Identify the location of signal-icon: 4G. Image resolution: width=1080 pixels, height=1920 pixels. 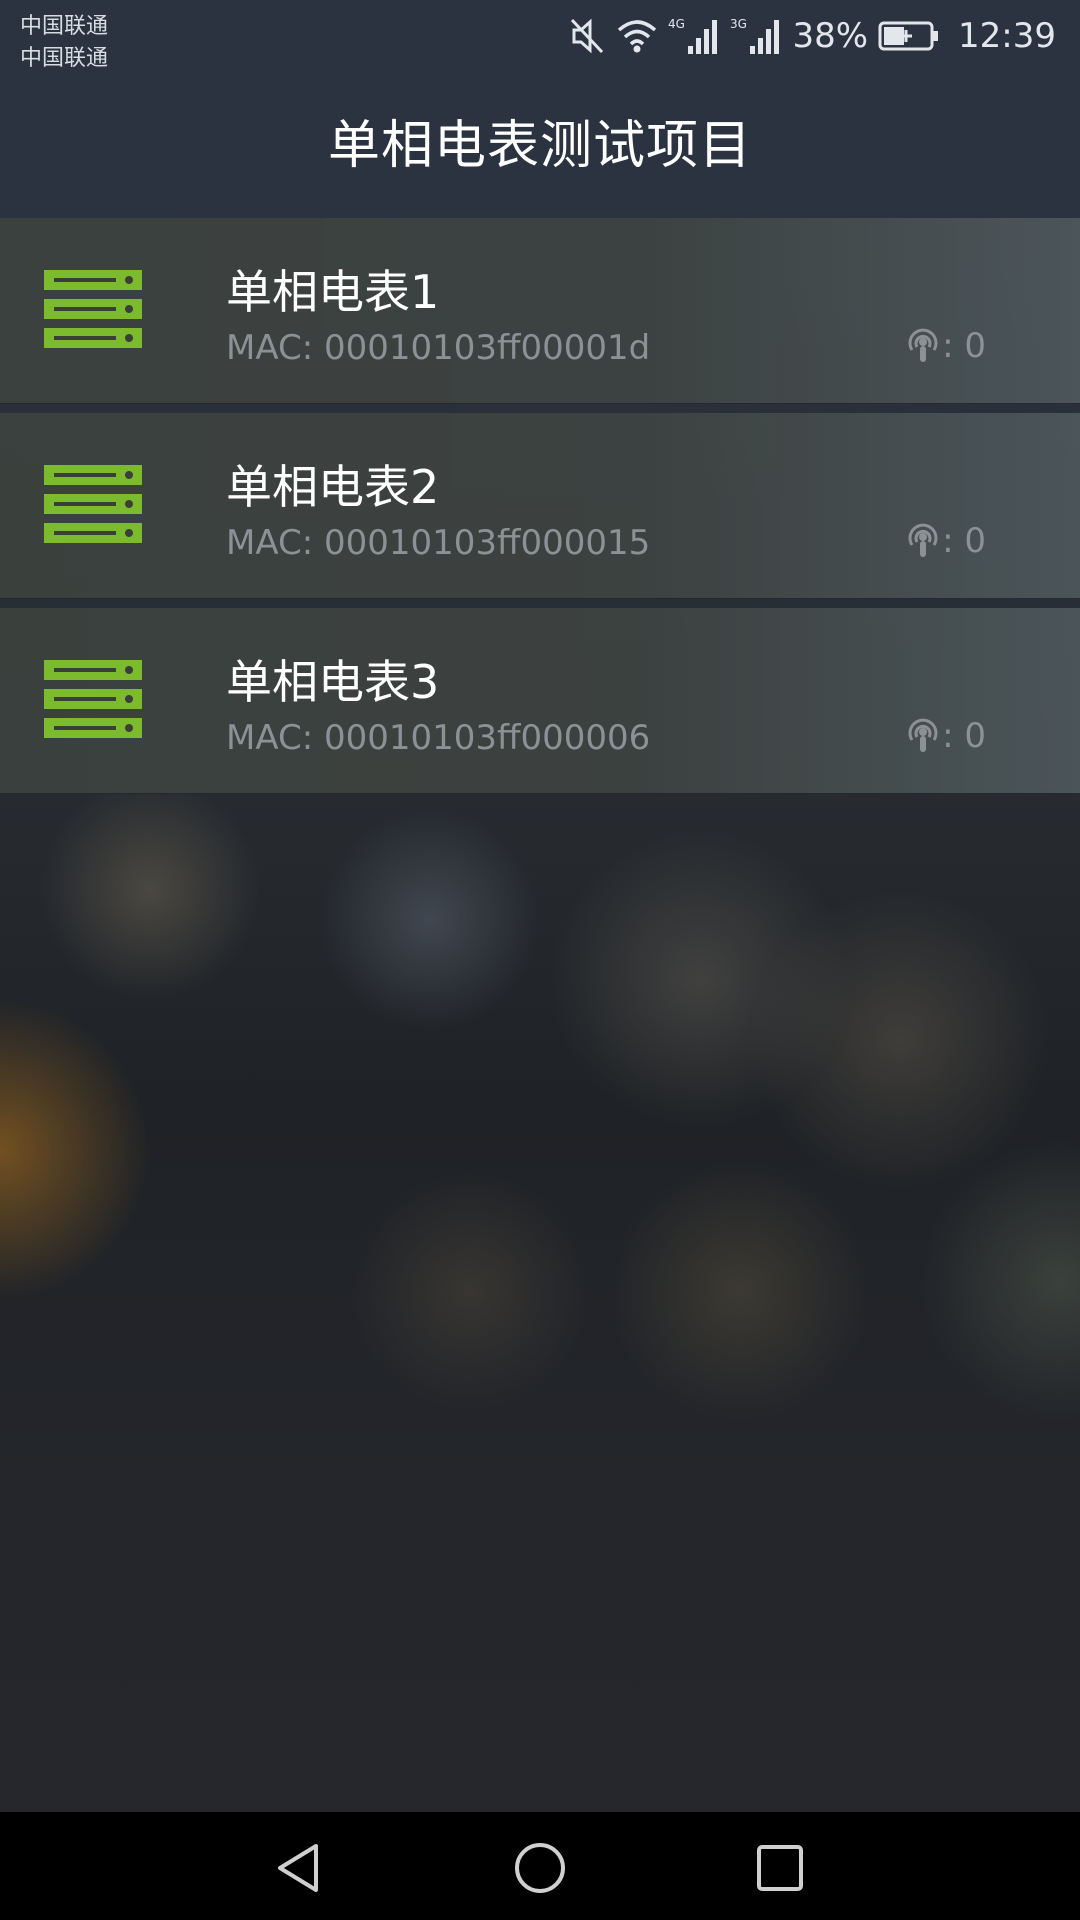
(694, 36).